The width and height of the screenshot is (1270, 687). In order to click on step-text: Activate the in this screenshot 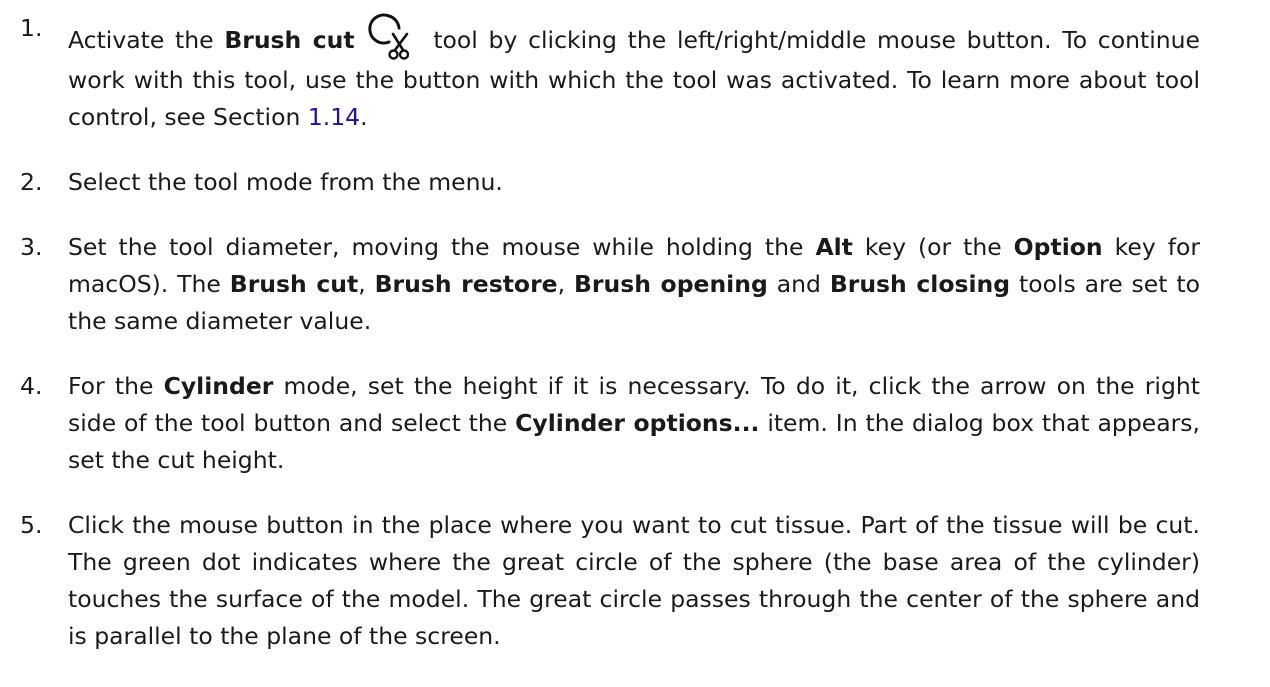, I will do `click(146, 40)`.